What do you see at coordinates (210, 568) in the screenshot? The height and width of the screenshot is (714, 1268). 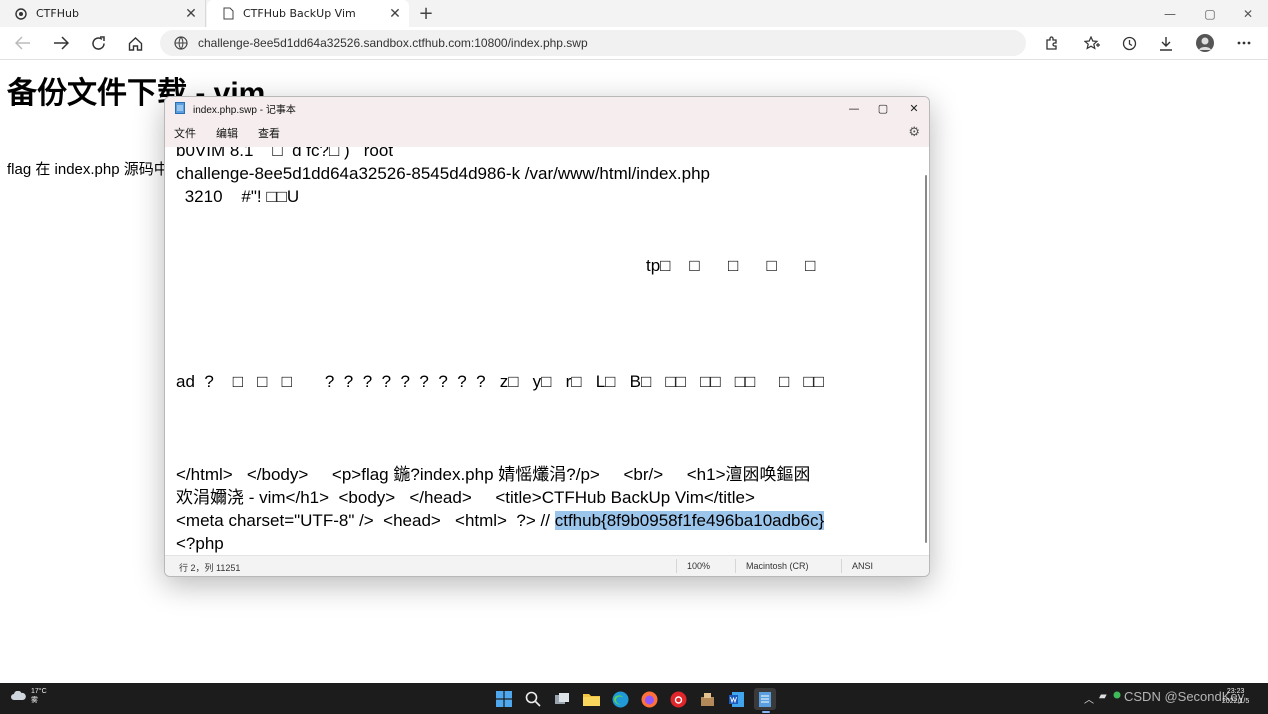 I see `cursor-position: 行 2，列 11251` at bounding box center [210, 568].